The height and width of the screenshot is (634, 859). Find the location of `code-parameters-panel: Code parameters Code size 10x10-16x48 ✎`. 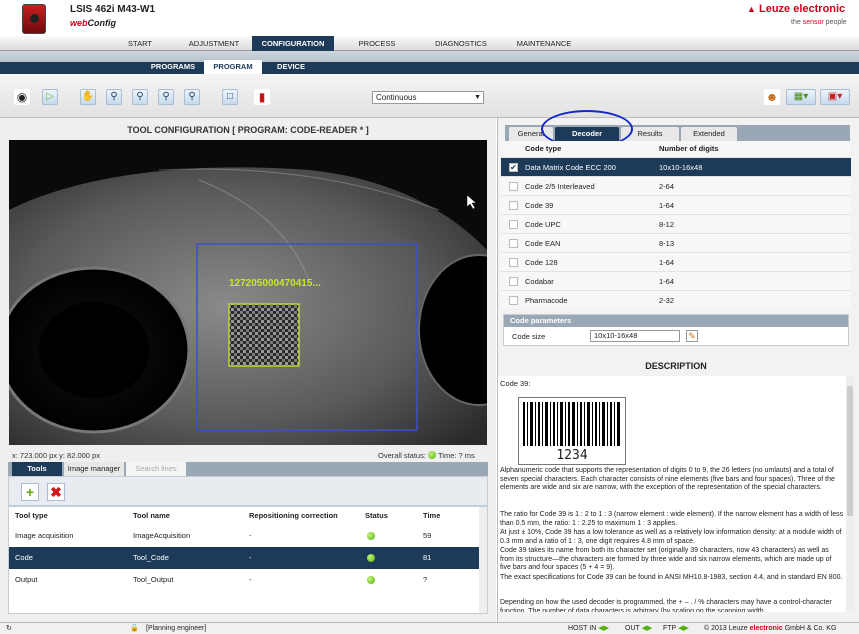

code-parameters-panel: Code parameters Code size 10x10-16x48 ✎ is located at coordinates (676, 330).